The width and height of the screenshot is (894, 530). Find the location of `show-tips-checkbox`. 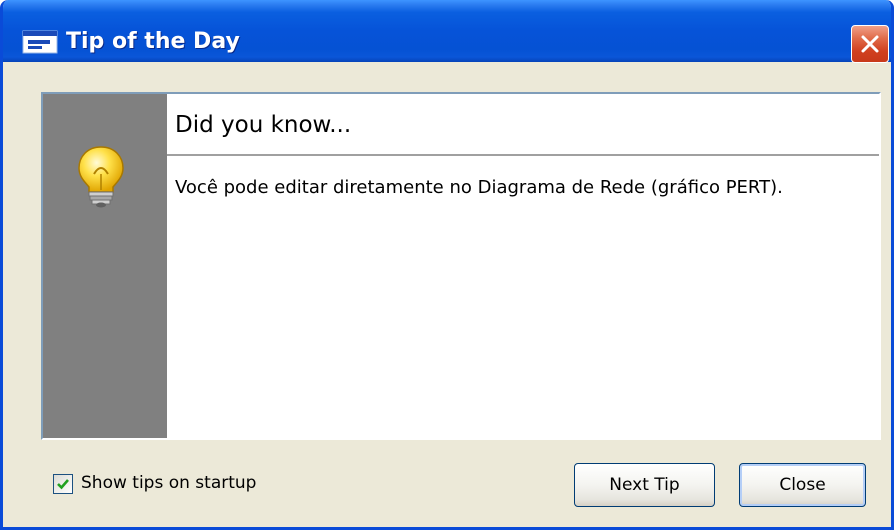

show-tips-checkbox is located at coordinates (63, 484).